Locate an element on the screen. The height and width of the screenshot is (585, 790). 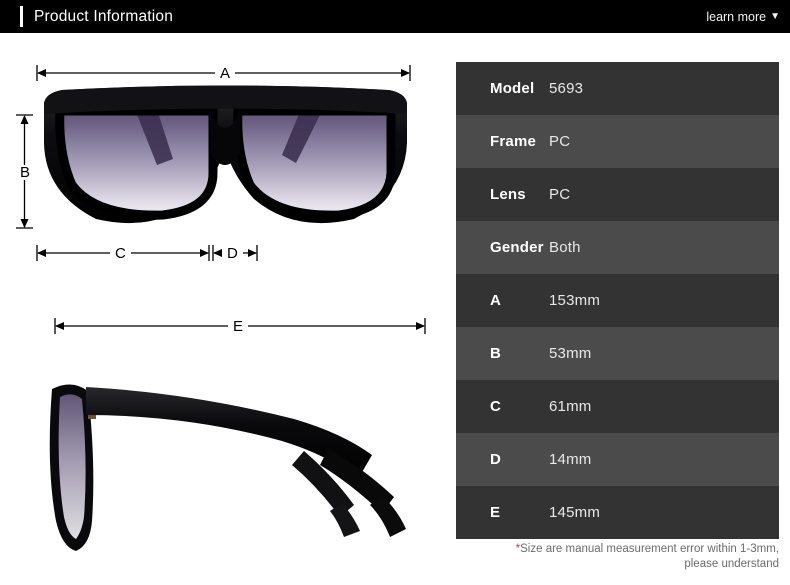
spec-key: C is located at coordinates (496, 406).